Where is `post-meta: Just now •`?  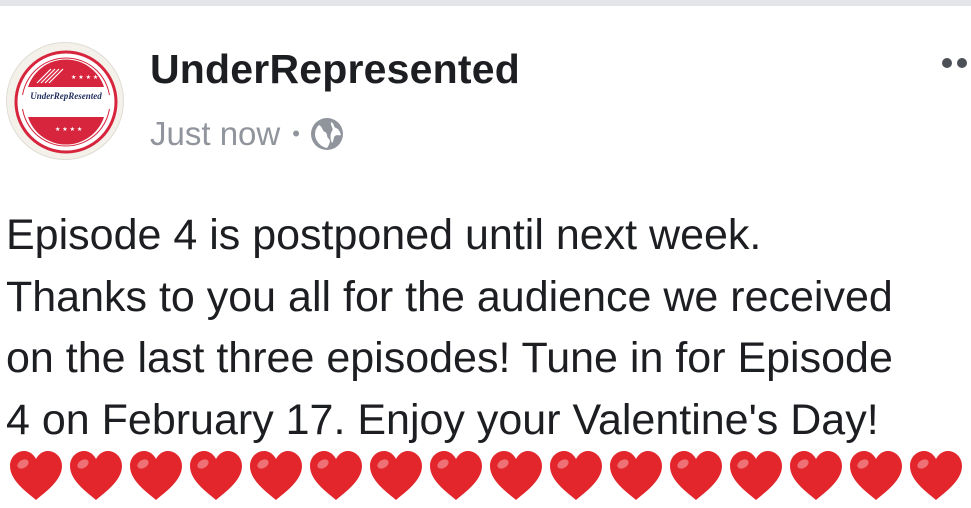 post-meta: Just now • is located at coordinates (247, 134).